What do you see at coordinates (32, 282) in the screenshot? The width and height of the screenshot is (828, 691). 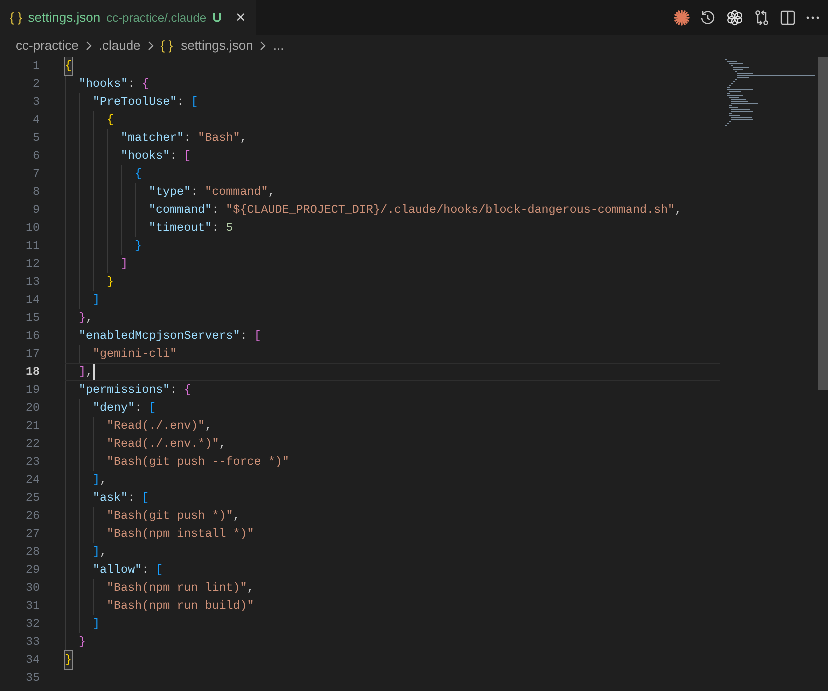 I see `line-number: 13` at bounding box center [32, 282].